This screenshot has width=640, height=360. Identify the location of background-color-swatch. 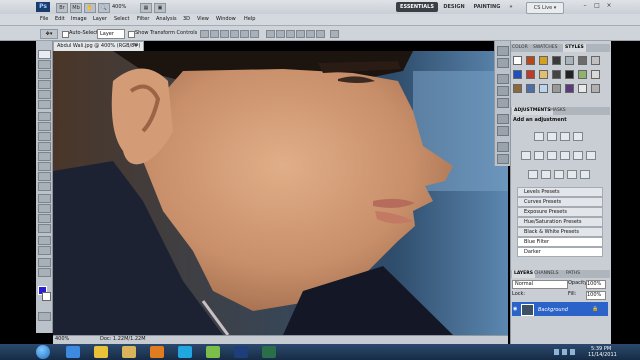
(46, 296).